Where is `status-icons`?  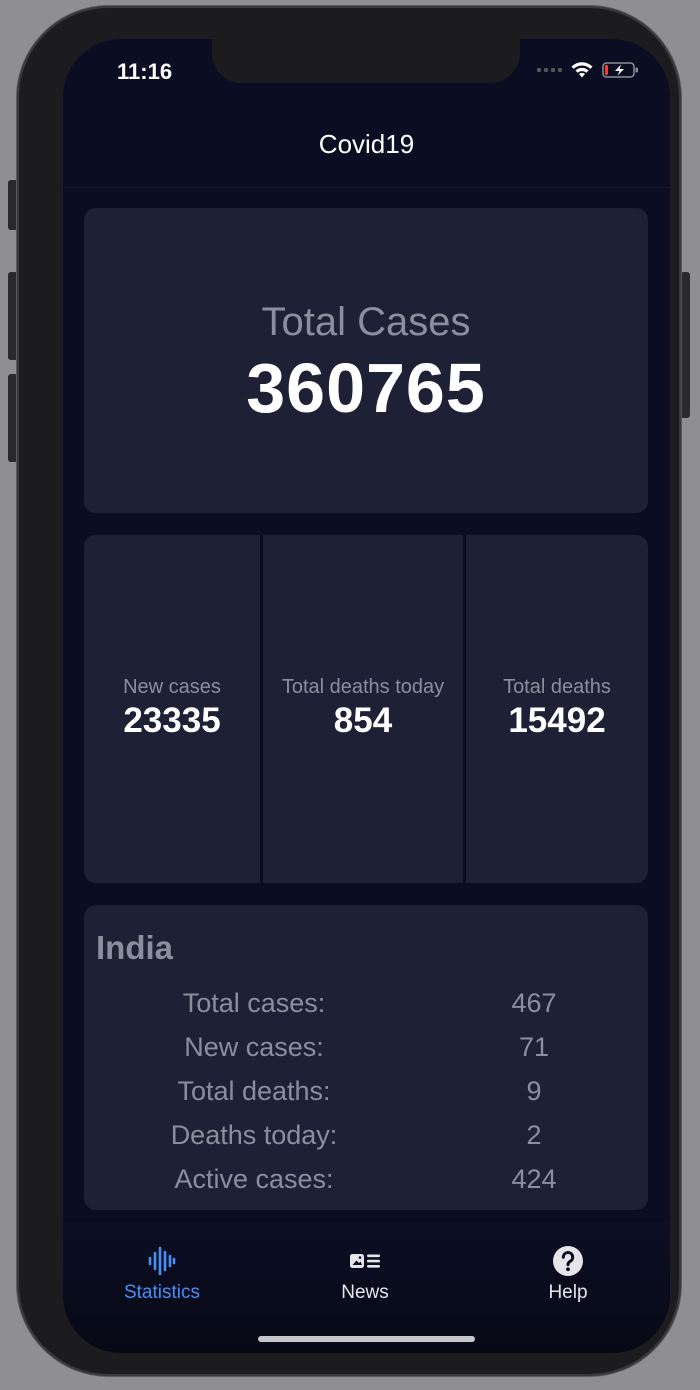
status-icons is located at coordinates (588, 70).